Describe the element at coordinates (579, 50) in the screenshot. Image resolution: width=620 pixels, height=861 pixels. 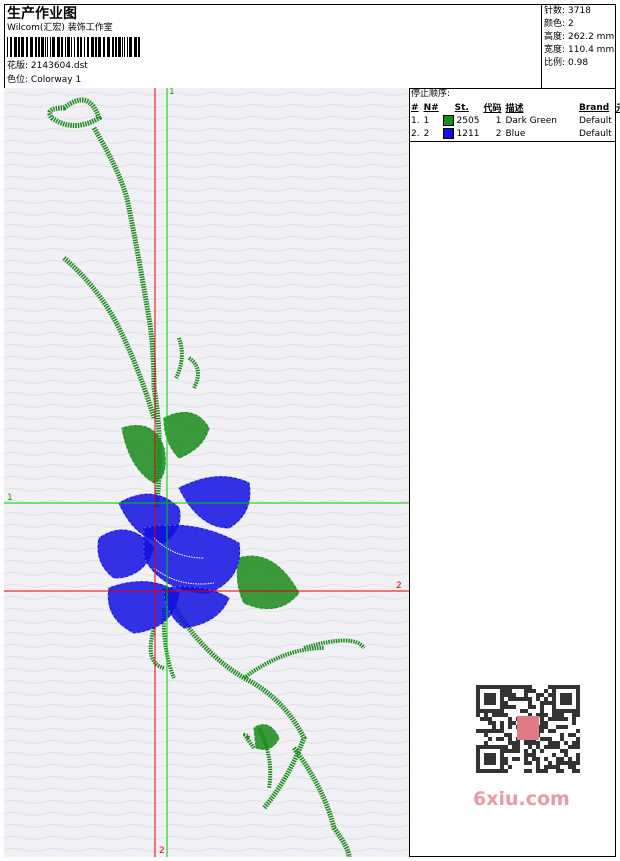
I see `stat-width: 宽度: 110.4 mm` at that location.